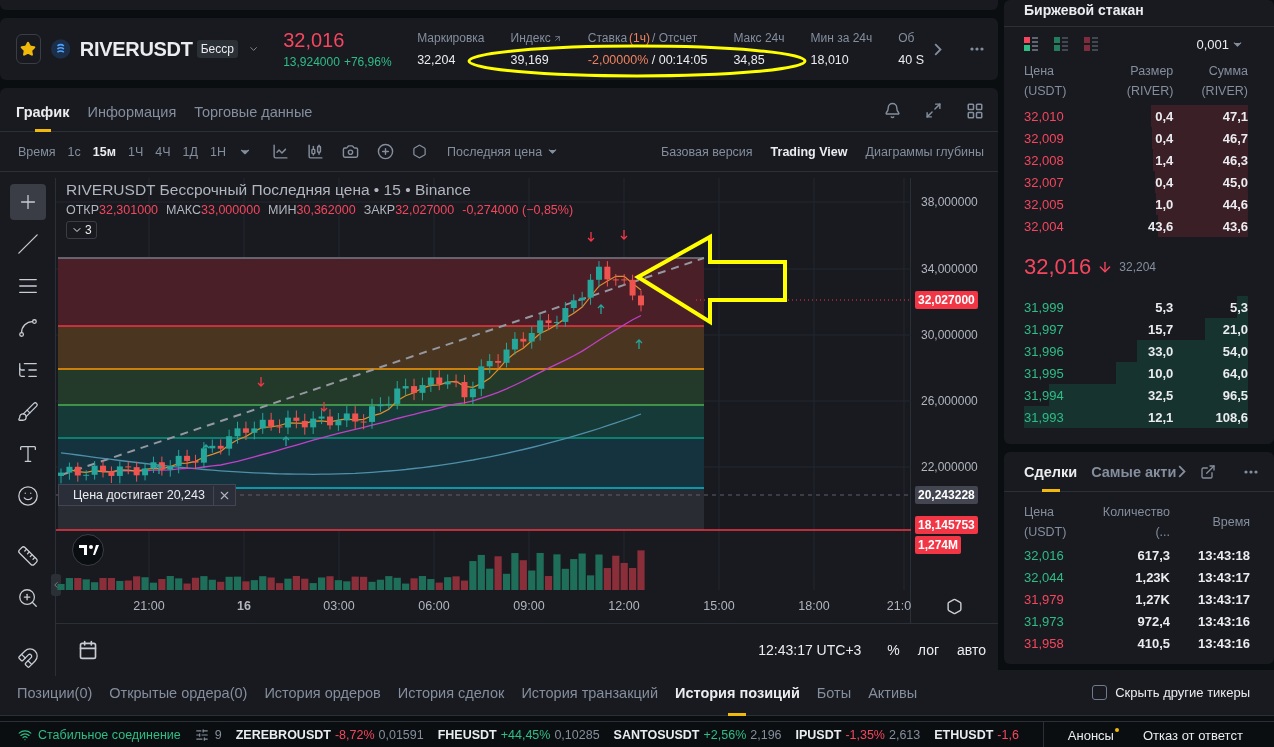 This screenshot has height=747, width=1274. What do you see at coordinates (1044, 373) in the screenshot?
I see `bid-price: 31,995` at bounding box center [1044, 373].